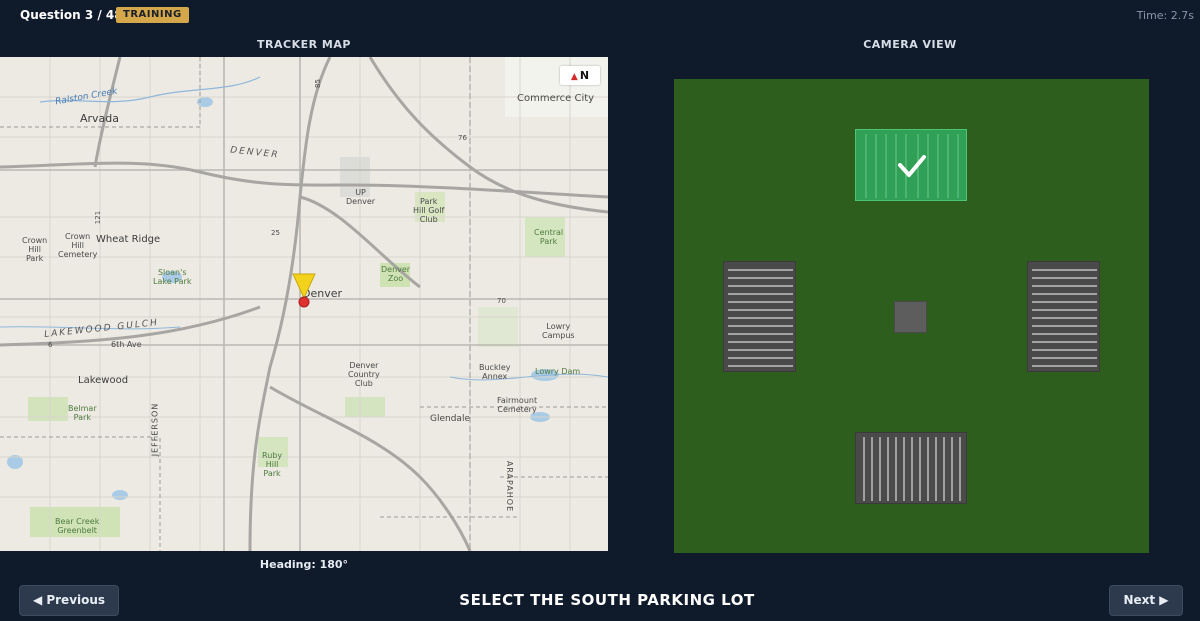 The image size is (1200, 621). What do you see at coordinates (152, 15) in the screenshot?
I see `training-badge: TRAINING` at bounding box center [152, 15].